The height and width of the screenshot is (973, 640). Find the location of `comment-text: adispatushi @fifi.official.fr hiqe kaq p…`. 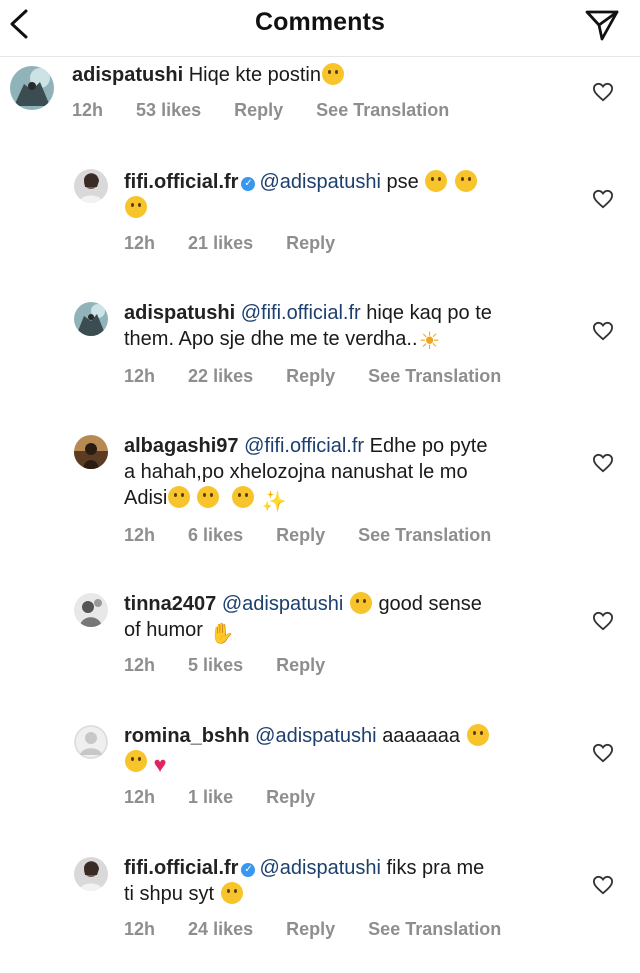

comment-text: adispatushi @fifi.official.fr hiqe kaq p… is located at coordinates (344, 327).